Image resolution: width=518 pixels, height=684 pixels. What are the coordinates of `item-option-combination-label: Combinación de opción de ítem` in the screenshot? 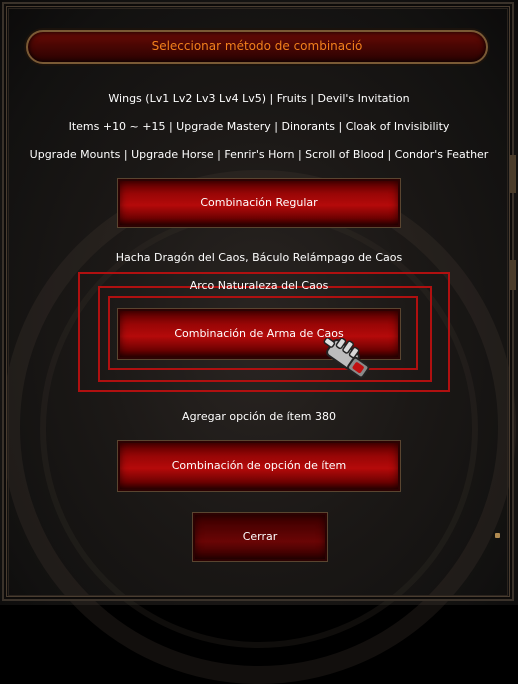 It's located at (259, 465).